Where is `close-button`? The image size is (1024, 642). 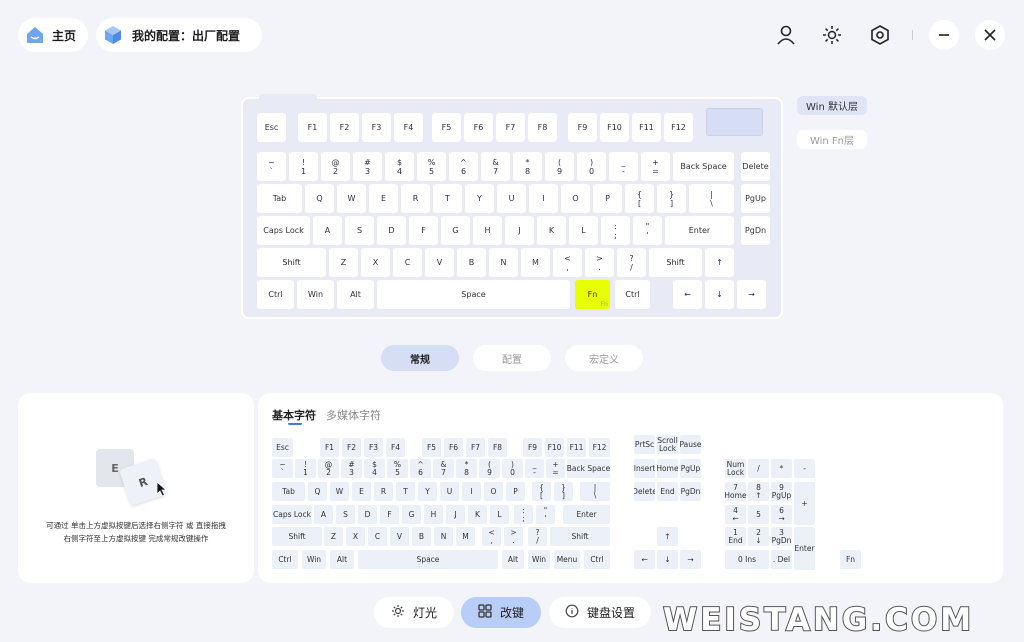
close-button is located at coordinates (990, 35).